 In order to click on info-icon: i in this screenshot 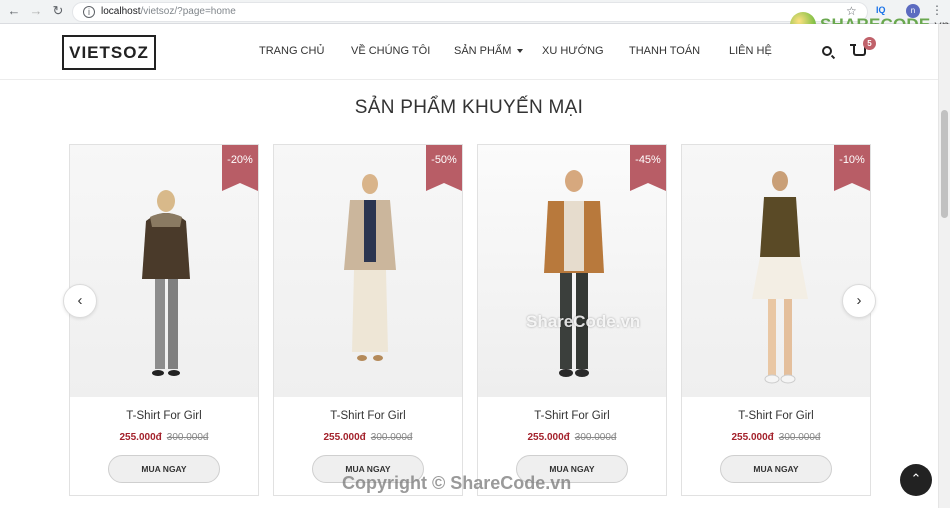, I will do `click(89, 12)`.